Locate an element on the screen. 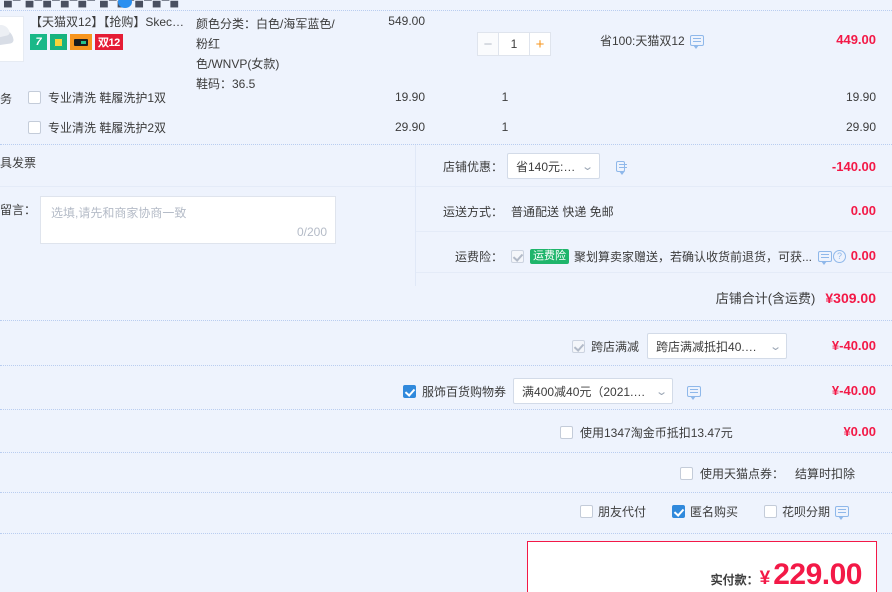 Image resolution: width=892 pixels, height=592 pixels. cross-shop-discount-value: 跨店满减抵扣40.00元 is located at coordinates (709, 346).